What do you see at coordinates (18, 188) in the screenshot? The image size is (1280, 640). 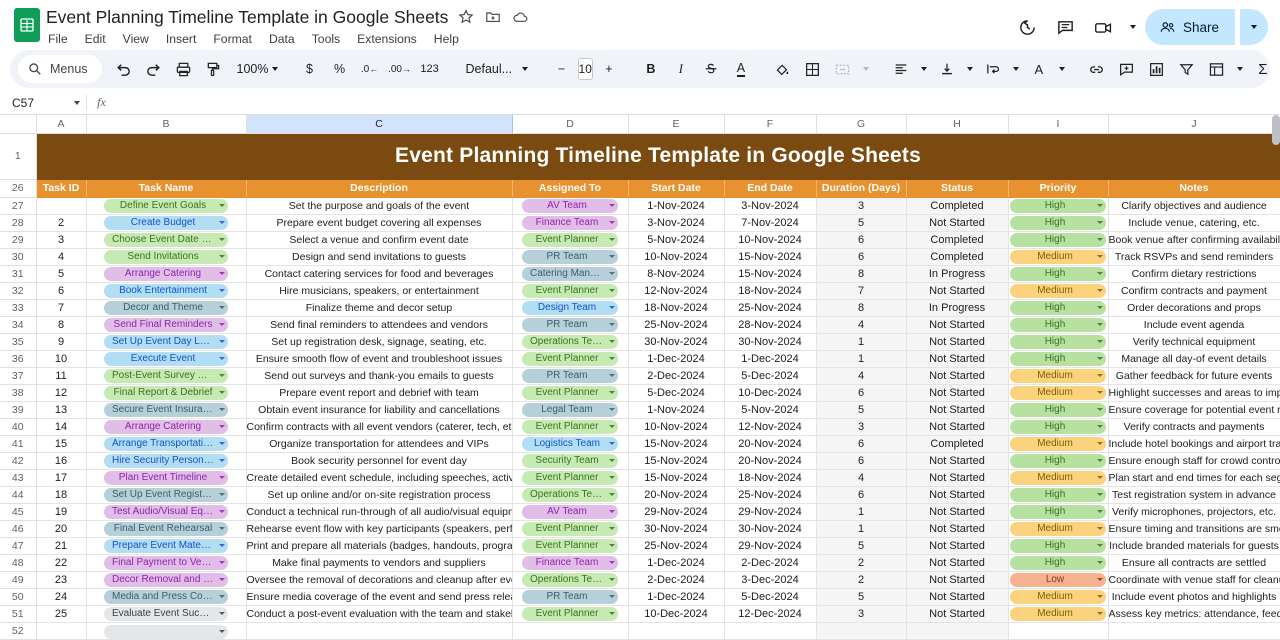 I see `row-header-26: 26` at bounding box center [18, 188].